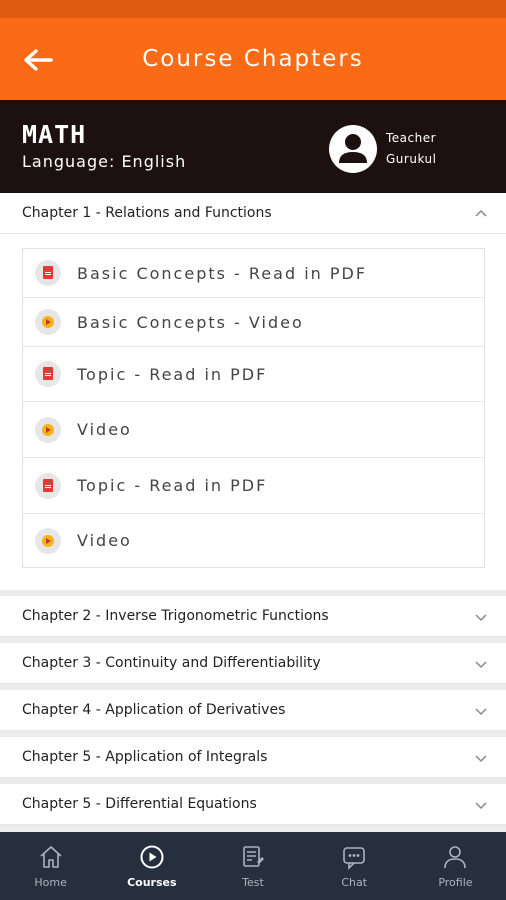 This screenshot has width=506, height=900. Describe the element at coordinates (50, 882) in the screenshot. I see `nav-label: Home` at that location.